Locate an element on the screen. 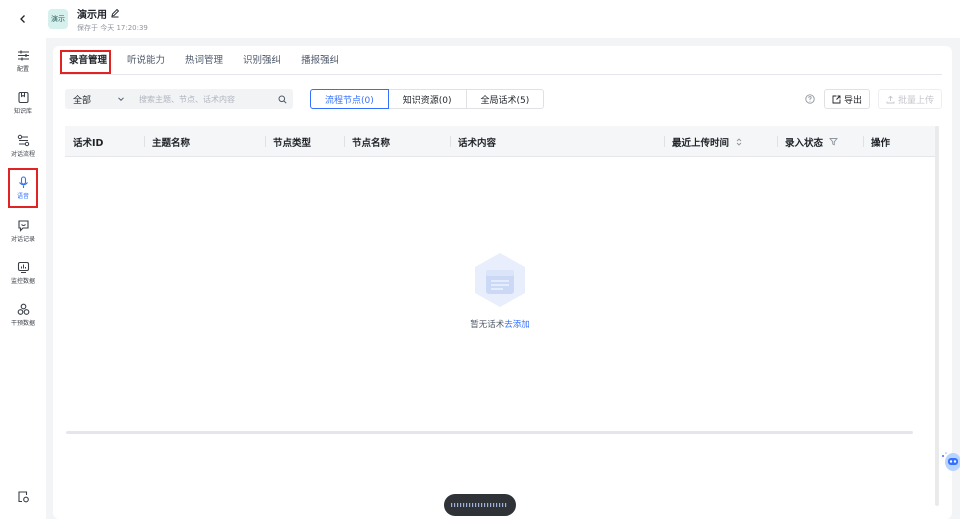  search-input: 搜索主题、节点、话术内容 is located at coordinates (212, 99).